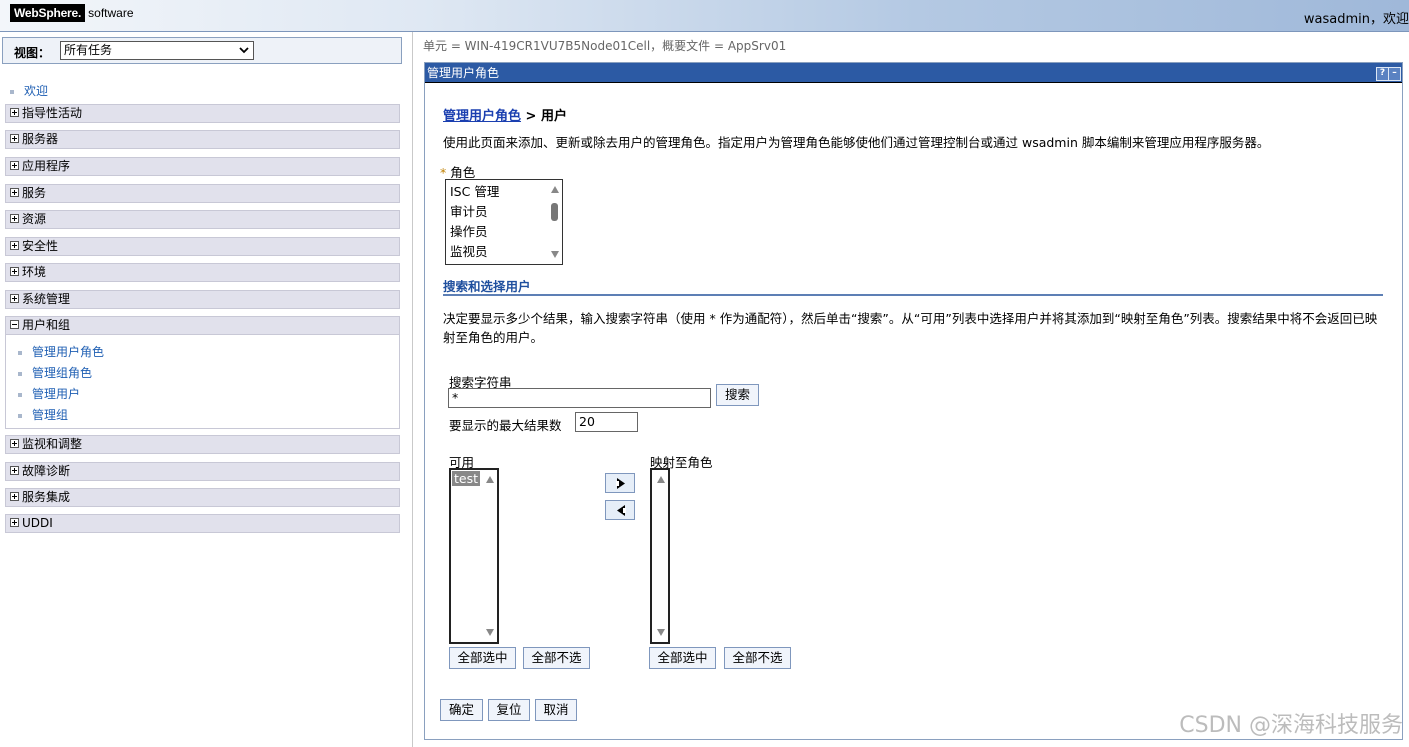  What do you see at coordinates (466, 478) in the screenshot?
I see `available-user-option: test` at bounding box center [466, 478].